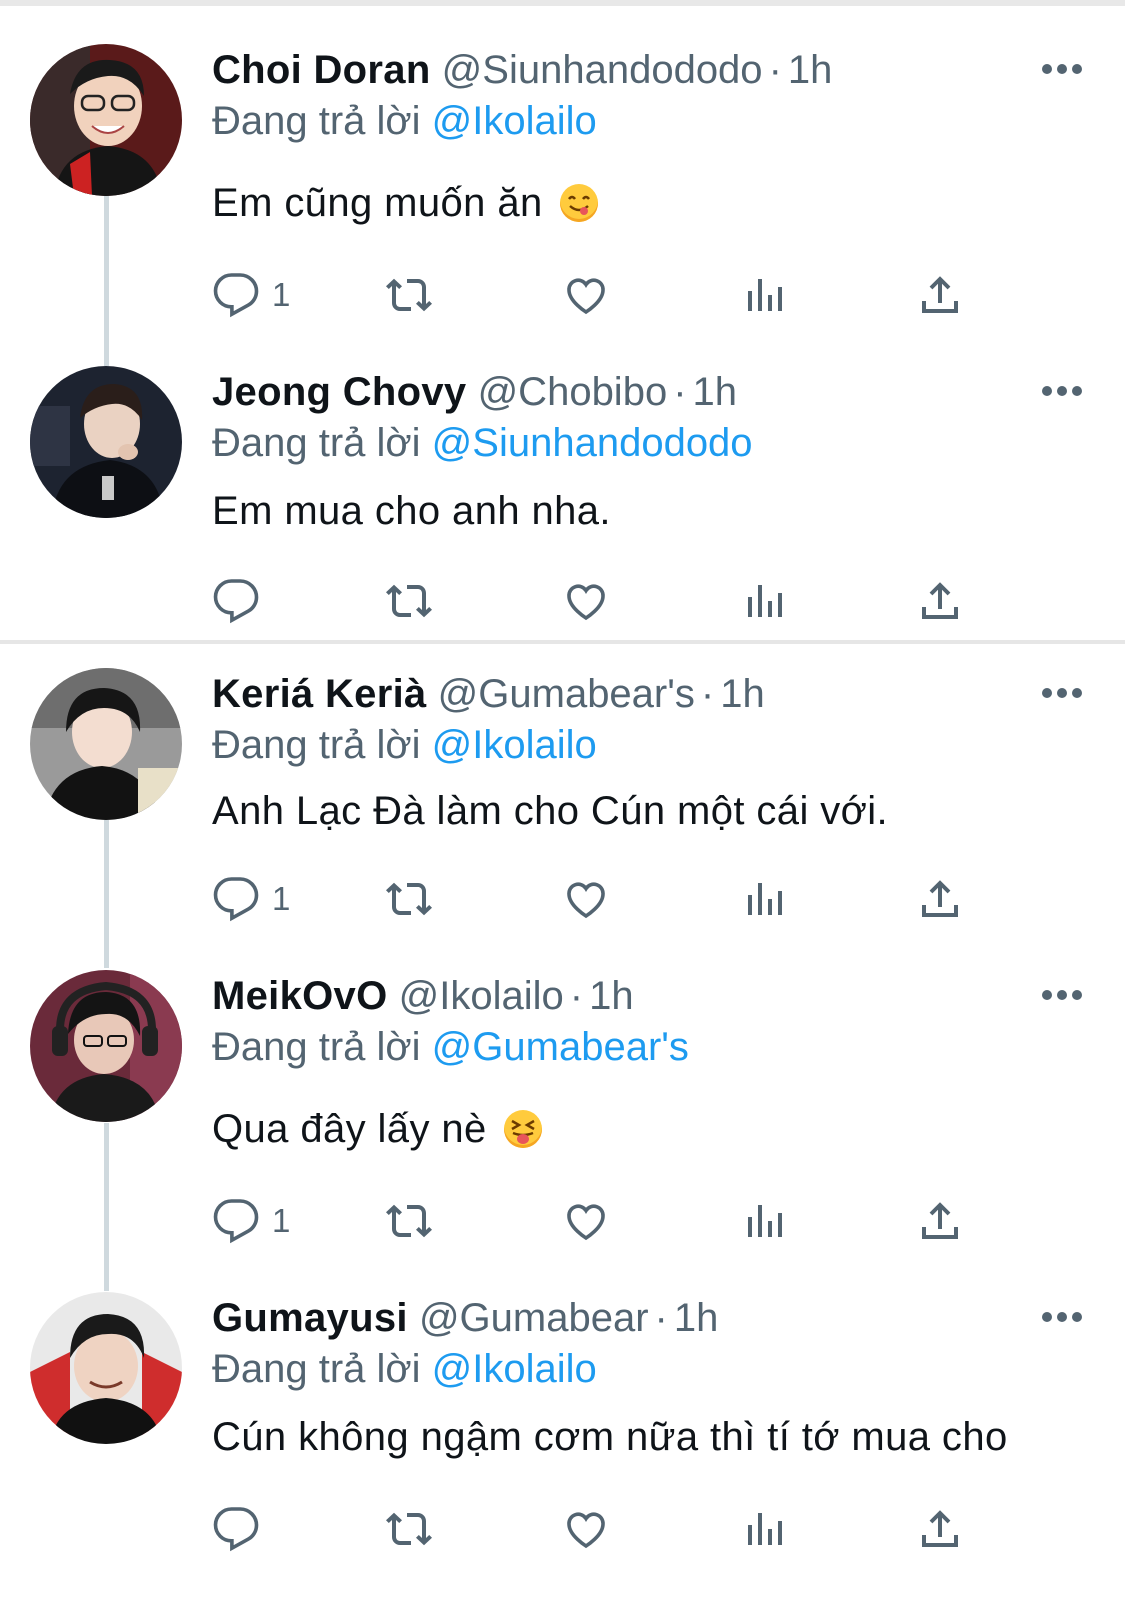  What do you see at coordinates (579, 203) in the screenshot?
I see `savoring-food-emoji` at bounding box center [579, 203].